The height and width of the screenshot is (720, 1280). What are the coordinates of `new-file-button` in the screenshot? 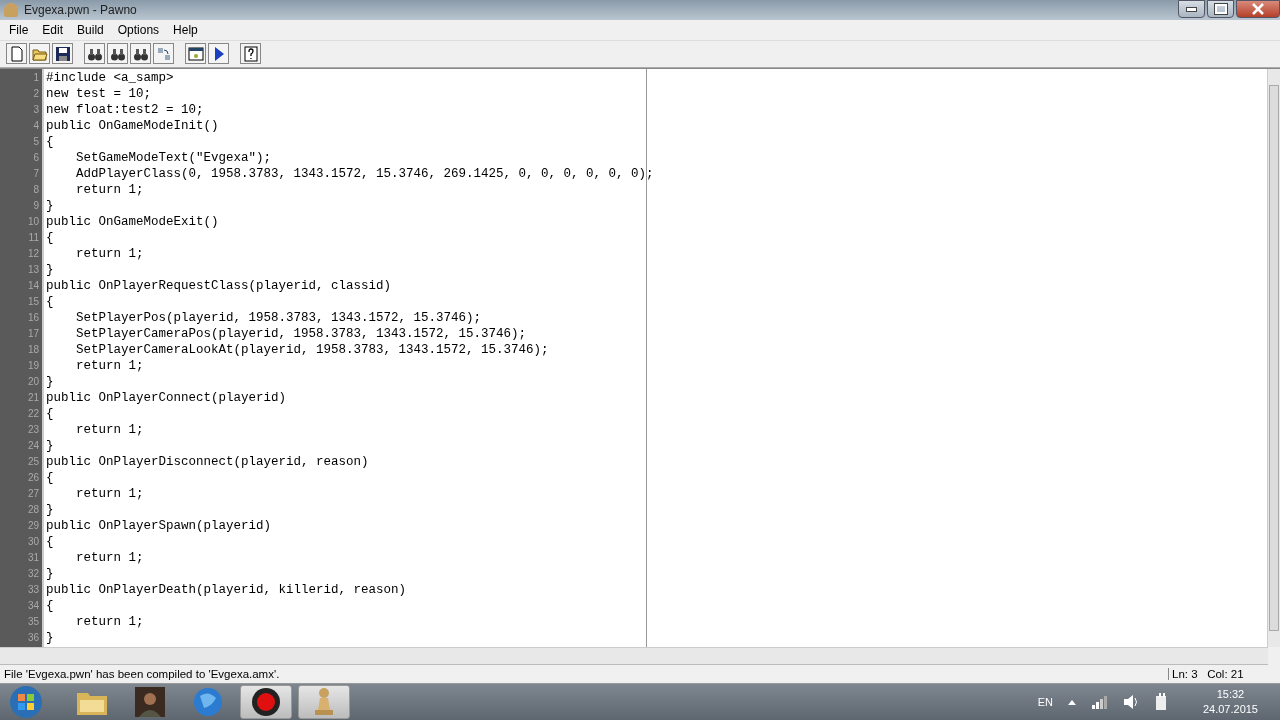 It's located at (16, 54).